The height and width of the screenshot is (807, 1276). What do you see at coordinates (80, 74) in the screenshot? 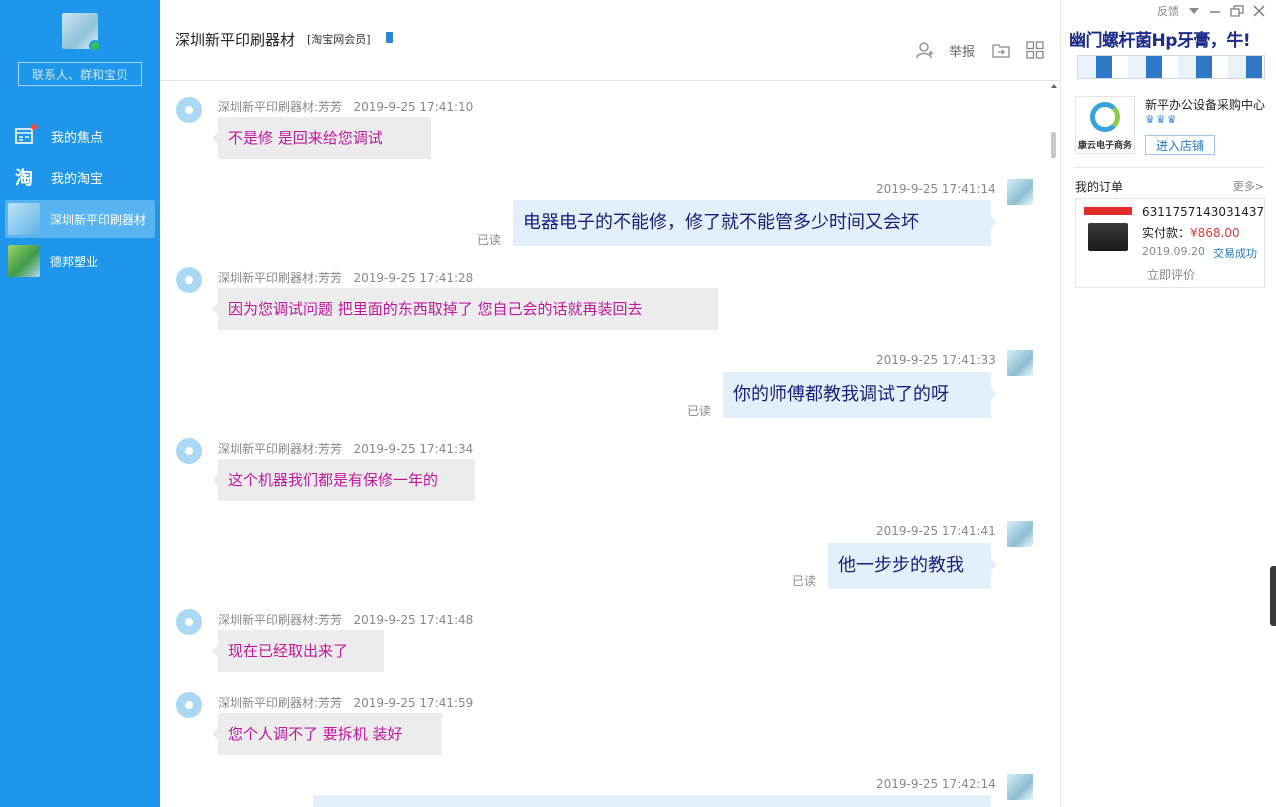
I see `contact-search-input: 联系人、群和宝贝` at bounding box center [80, 74].